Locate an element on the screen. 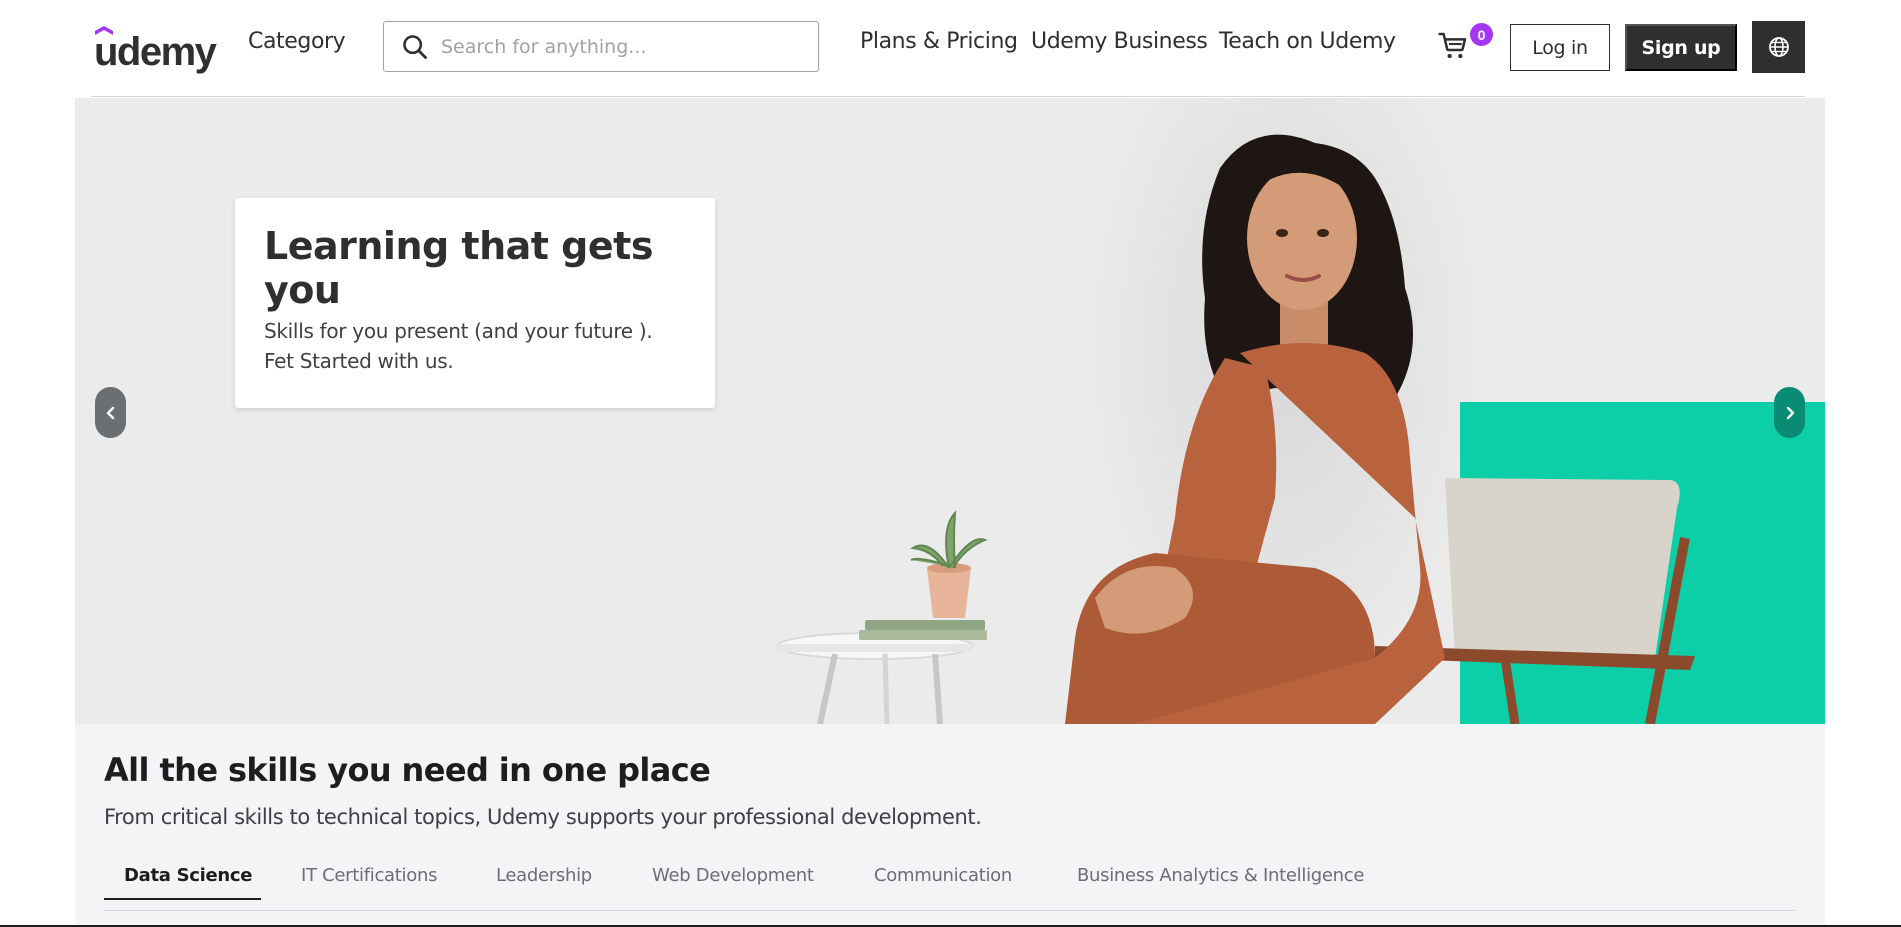 The width and height of the screenshot is (1901, 927). category-menu: Category is located at coordinates (297, 41).